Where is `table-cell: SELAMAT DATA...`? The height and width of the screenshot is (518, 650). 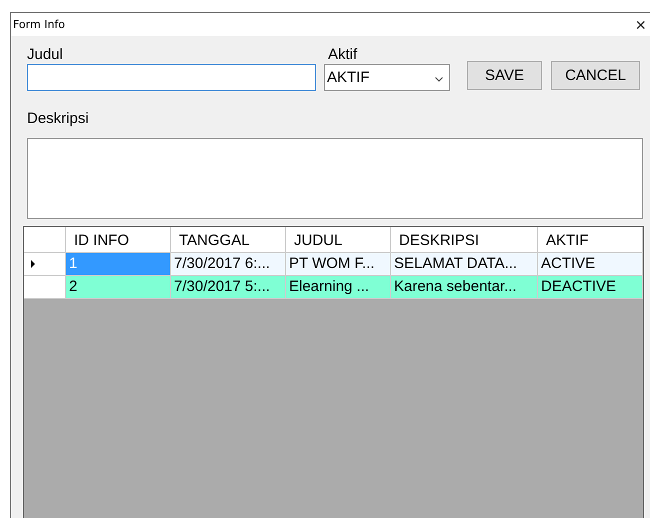
table-cell: SELAMAT DATA... is located at coordinates (464, 264).